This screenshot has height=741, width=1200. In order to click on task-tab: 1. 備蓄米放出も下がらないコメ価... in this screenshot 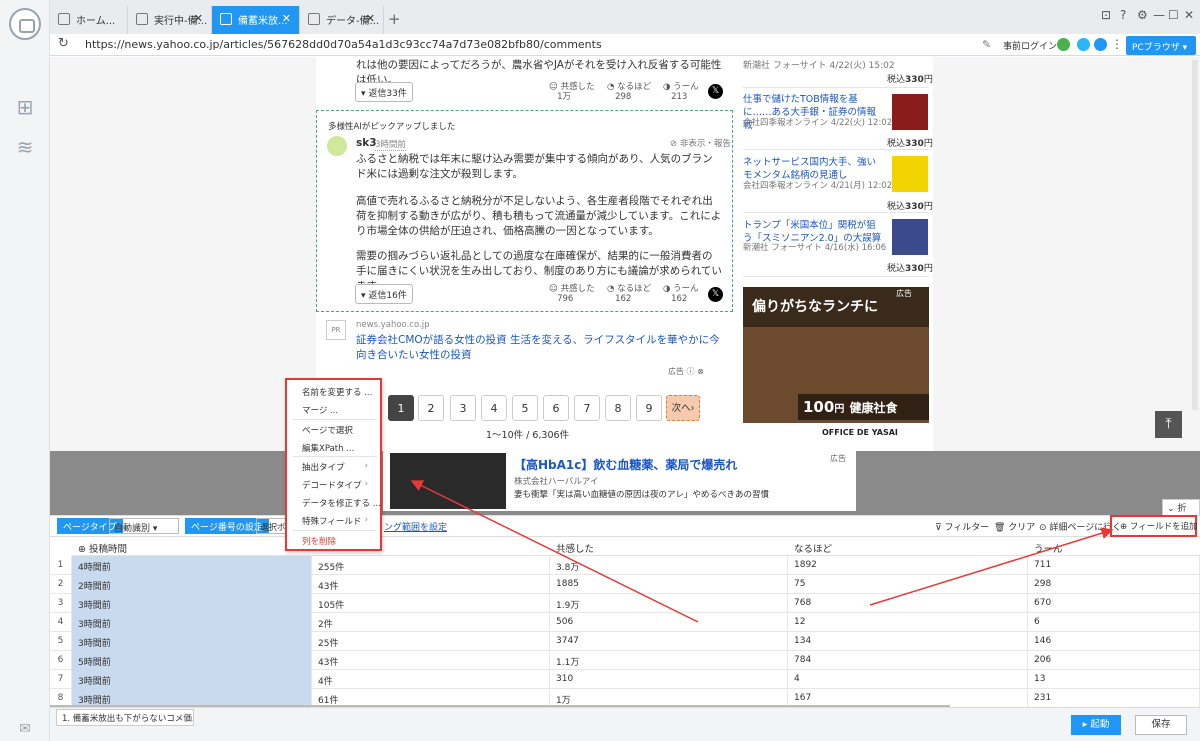, I will do `click(125, 717)`.